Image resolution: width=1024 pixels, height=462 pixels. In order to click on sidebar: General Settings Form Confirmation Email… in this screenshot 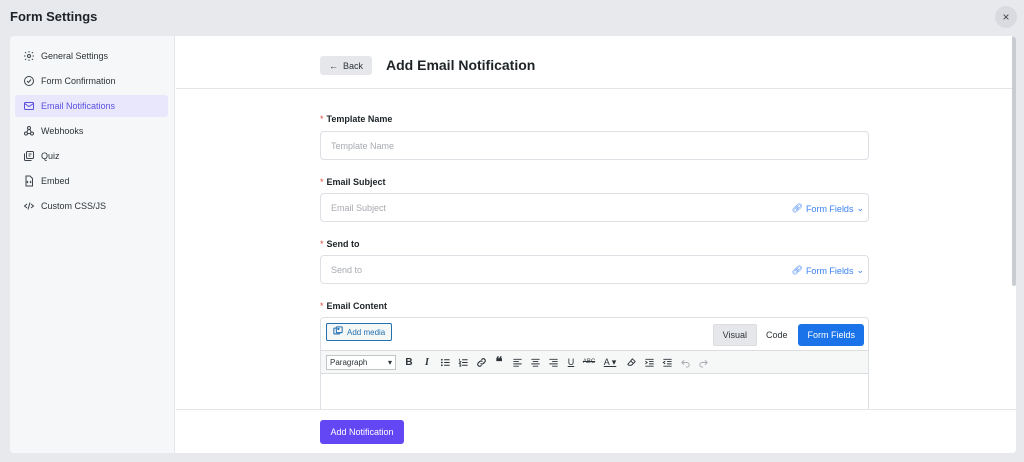, I will do `click(92, 244)`.